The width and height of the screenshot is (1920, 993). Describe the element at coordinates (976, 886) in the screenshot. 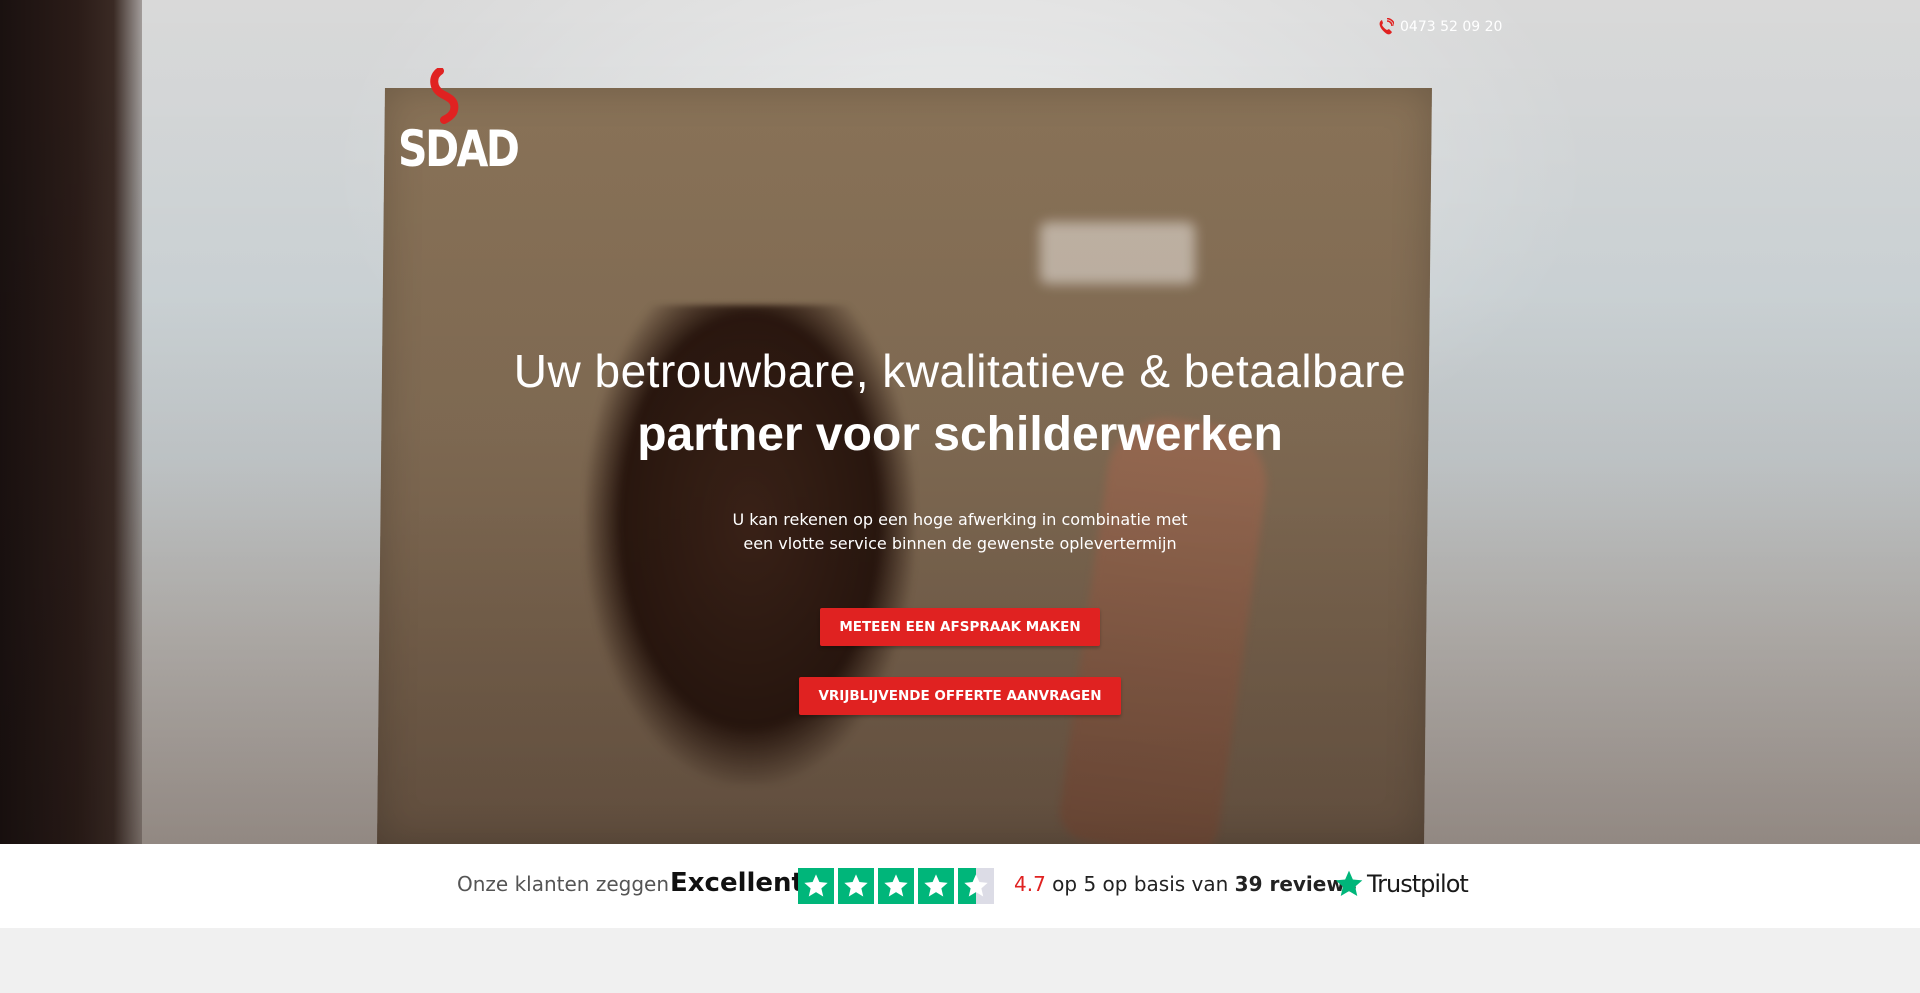

I see `half-star-icon` at that location.